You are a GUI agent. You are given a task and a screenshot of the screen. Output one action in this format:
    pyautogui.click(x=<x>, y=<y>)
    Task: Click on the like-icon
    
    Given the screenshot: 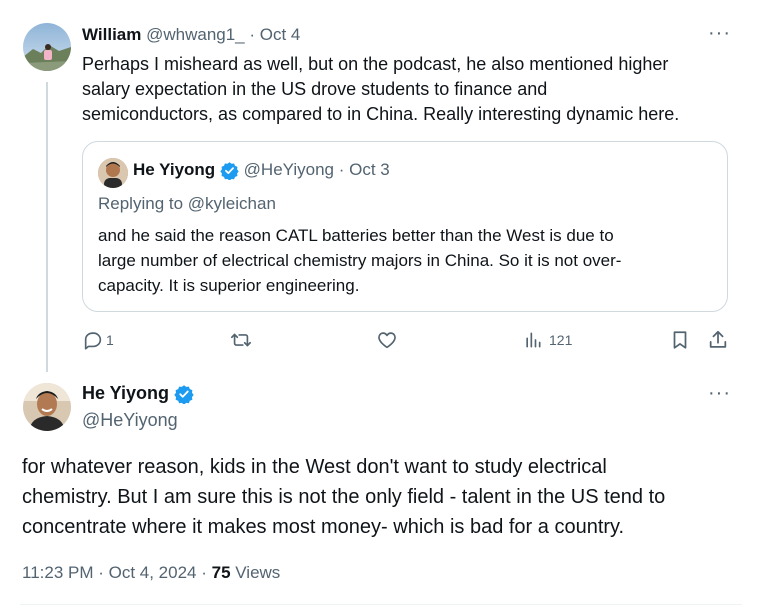 What is the action you would take?
    pyautogui.click(x=387, y=340)
    